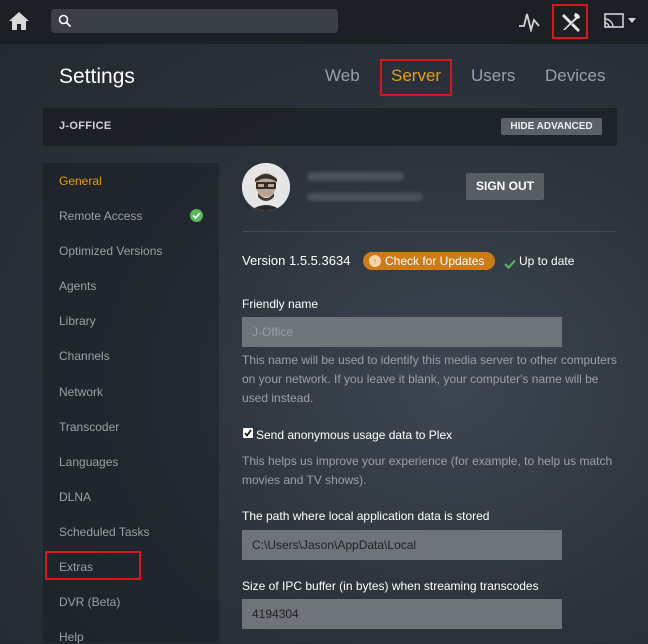 The image size is (648, 644). I want to click on avatar, so click(266, 187).